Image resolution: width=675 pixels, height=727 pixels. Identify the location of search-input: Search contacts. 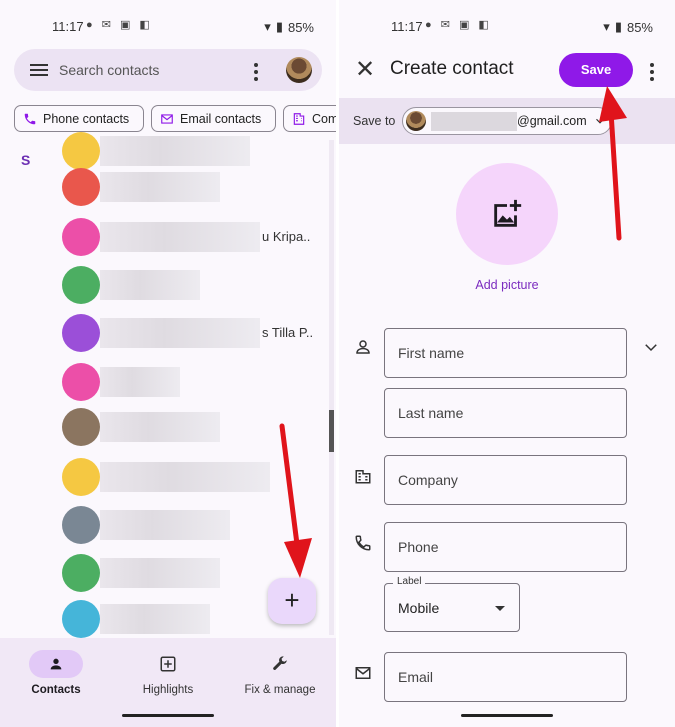
(109, 70).